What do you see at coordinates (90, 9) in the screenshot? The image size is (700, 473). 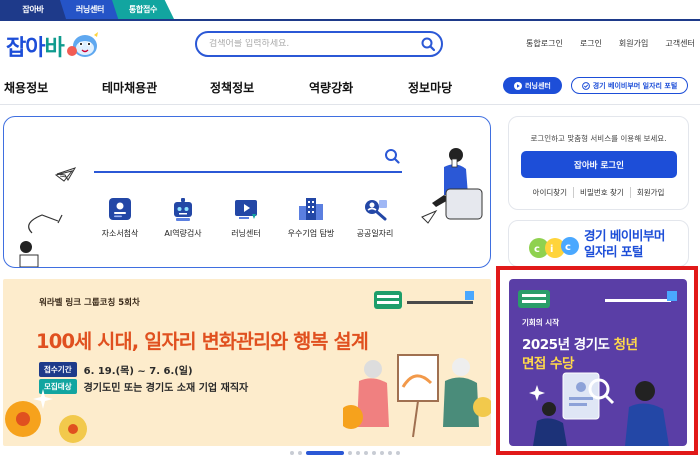 I see `site-tab-learning-center: 러닝센터` at bounding box center [90, 9].